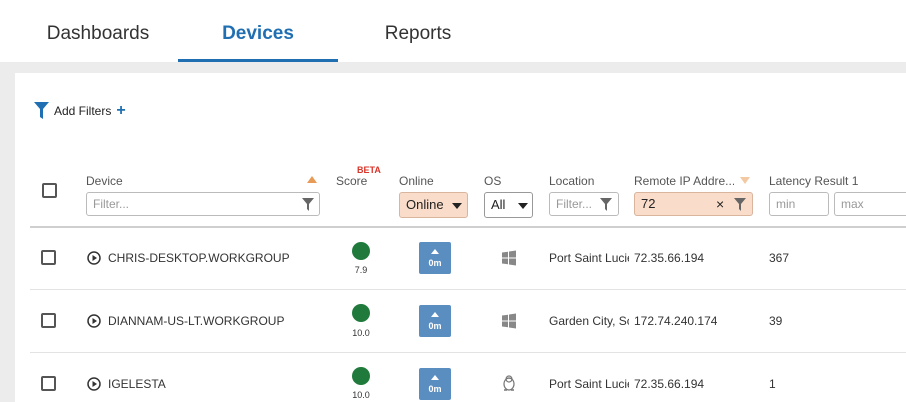 This screenshot has height=402, width=906. What do you see at coordinates (104, 181) in the screenshot?
I see `device-column-header: Device` at bounding box center [104, 181].